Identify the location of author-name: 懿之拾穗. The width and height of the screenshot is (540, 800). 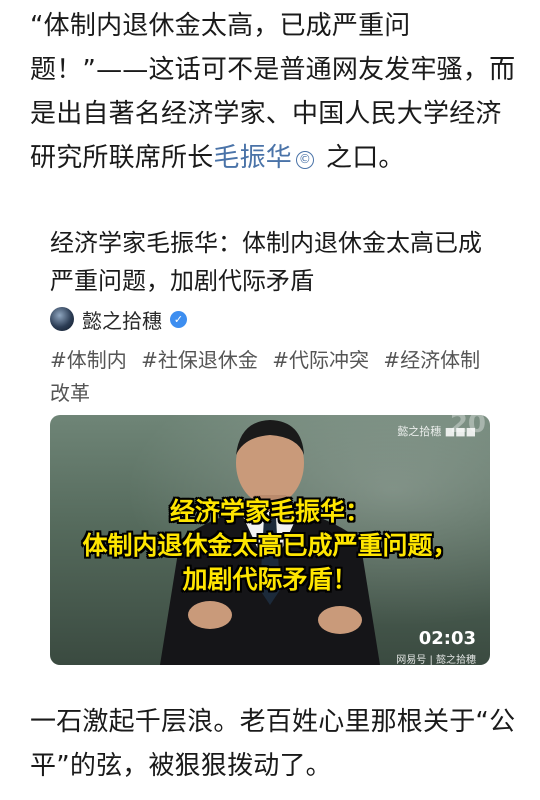
(122, 319).